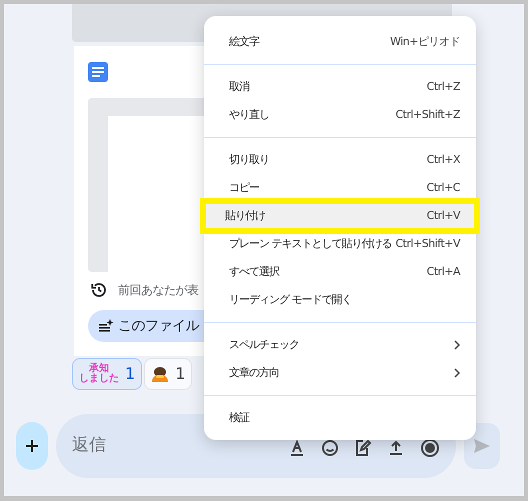 Image resolution: width=528 pixels, height=501 pixels. What do you see at coordinates (180, 446) in the screenshot?
I see `reply-field: 返信` at bounding box center [180, 446].